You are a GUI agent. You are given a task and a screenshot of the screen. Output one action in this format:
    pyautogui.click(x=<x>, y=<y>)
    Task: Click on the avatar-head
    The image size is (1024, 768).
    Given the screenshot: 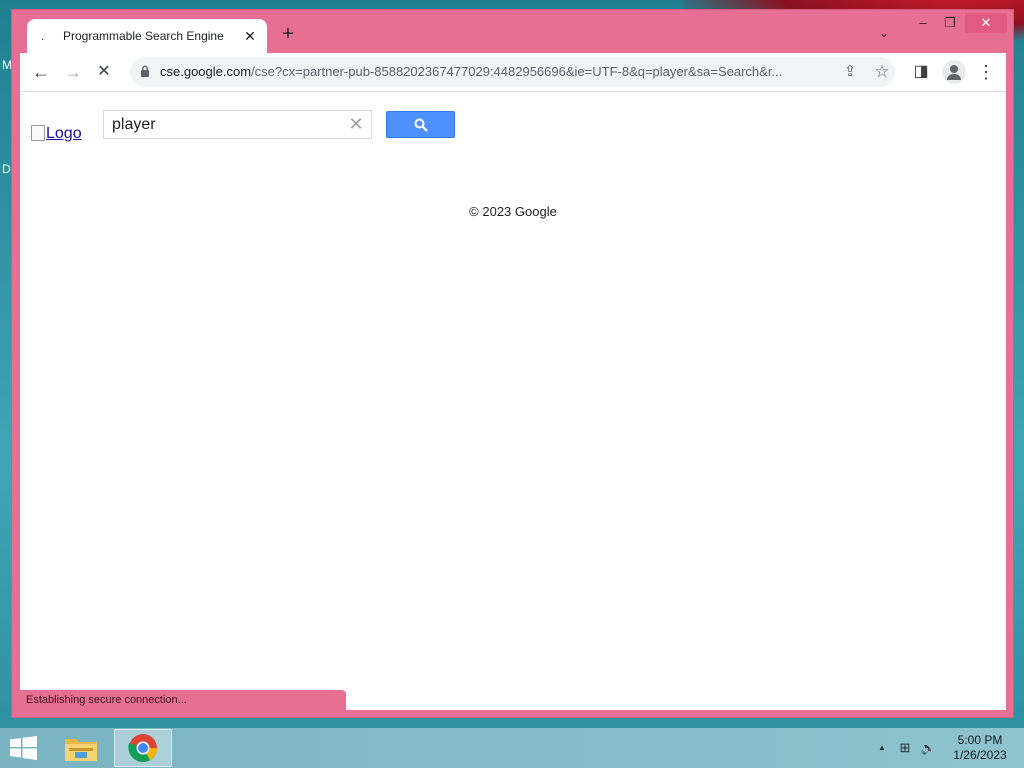 What is the action you would take?
    pyautogui.click(x=954, y=69)
    